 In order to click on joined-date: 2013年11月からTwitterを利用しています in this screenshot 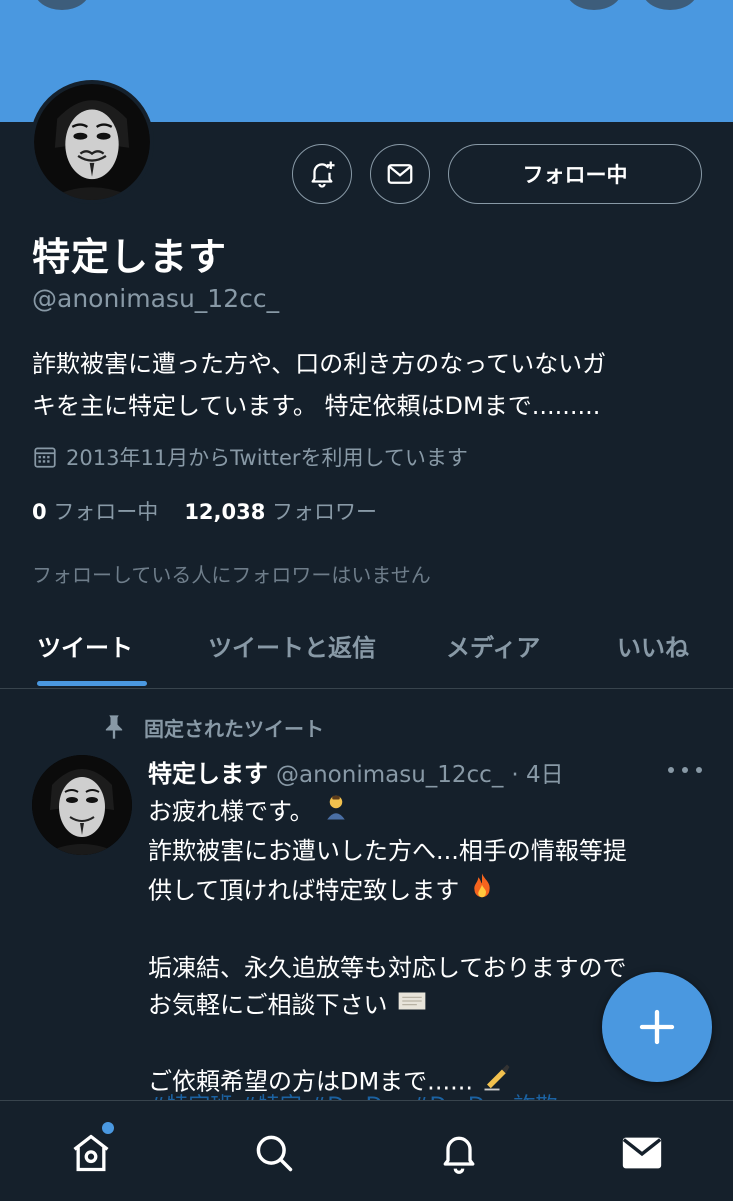, I will do `click(250, 457)`.